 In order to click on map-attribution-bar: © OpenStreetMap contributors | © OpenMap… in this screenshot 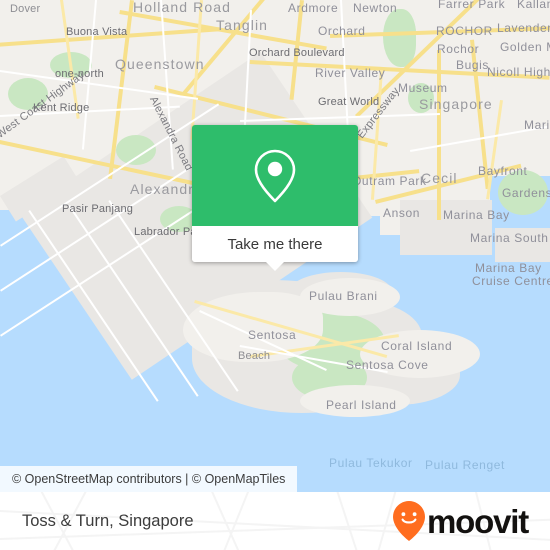, I will do `click(149, 479)`.